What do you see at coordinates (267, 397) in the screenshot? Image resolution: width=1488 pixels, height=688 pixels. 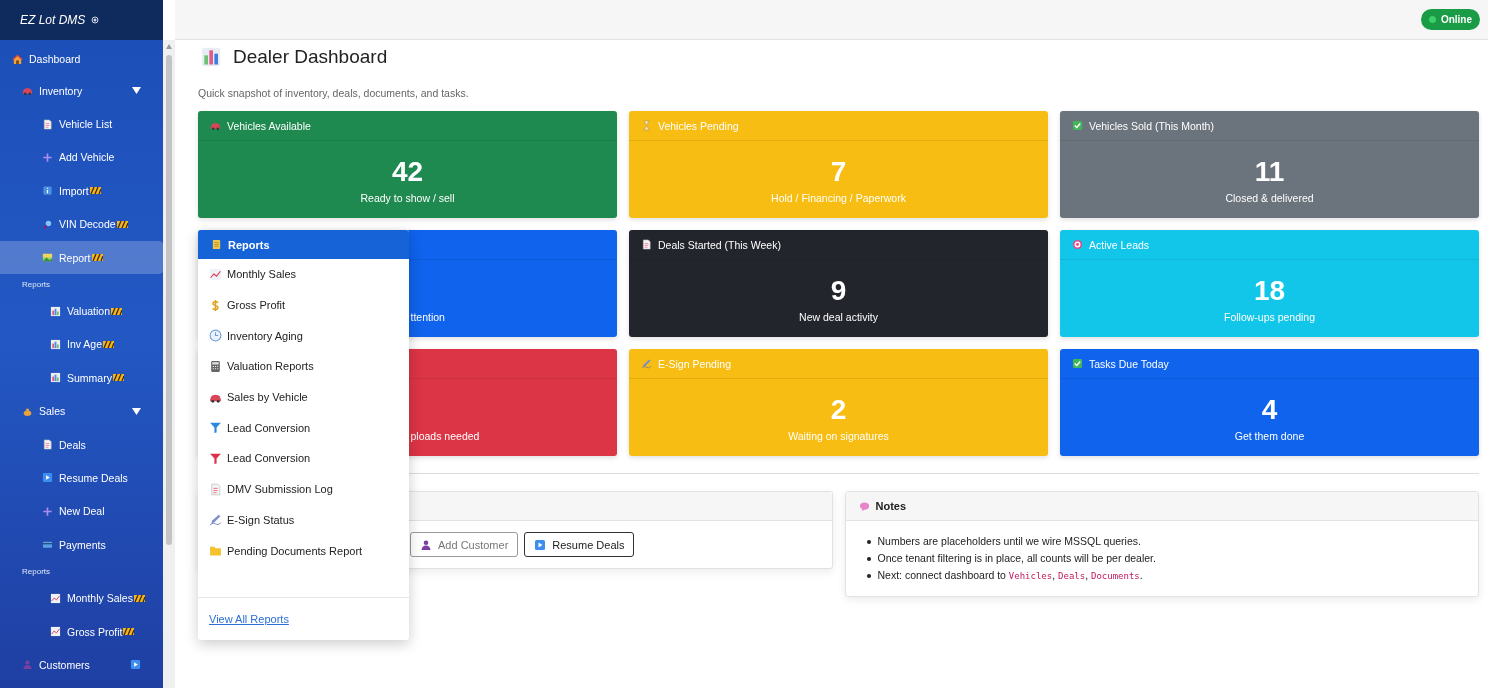 I see `menu-item-label: Sales by Vehicle` at bounding box center [267, 397].